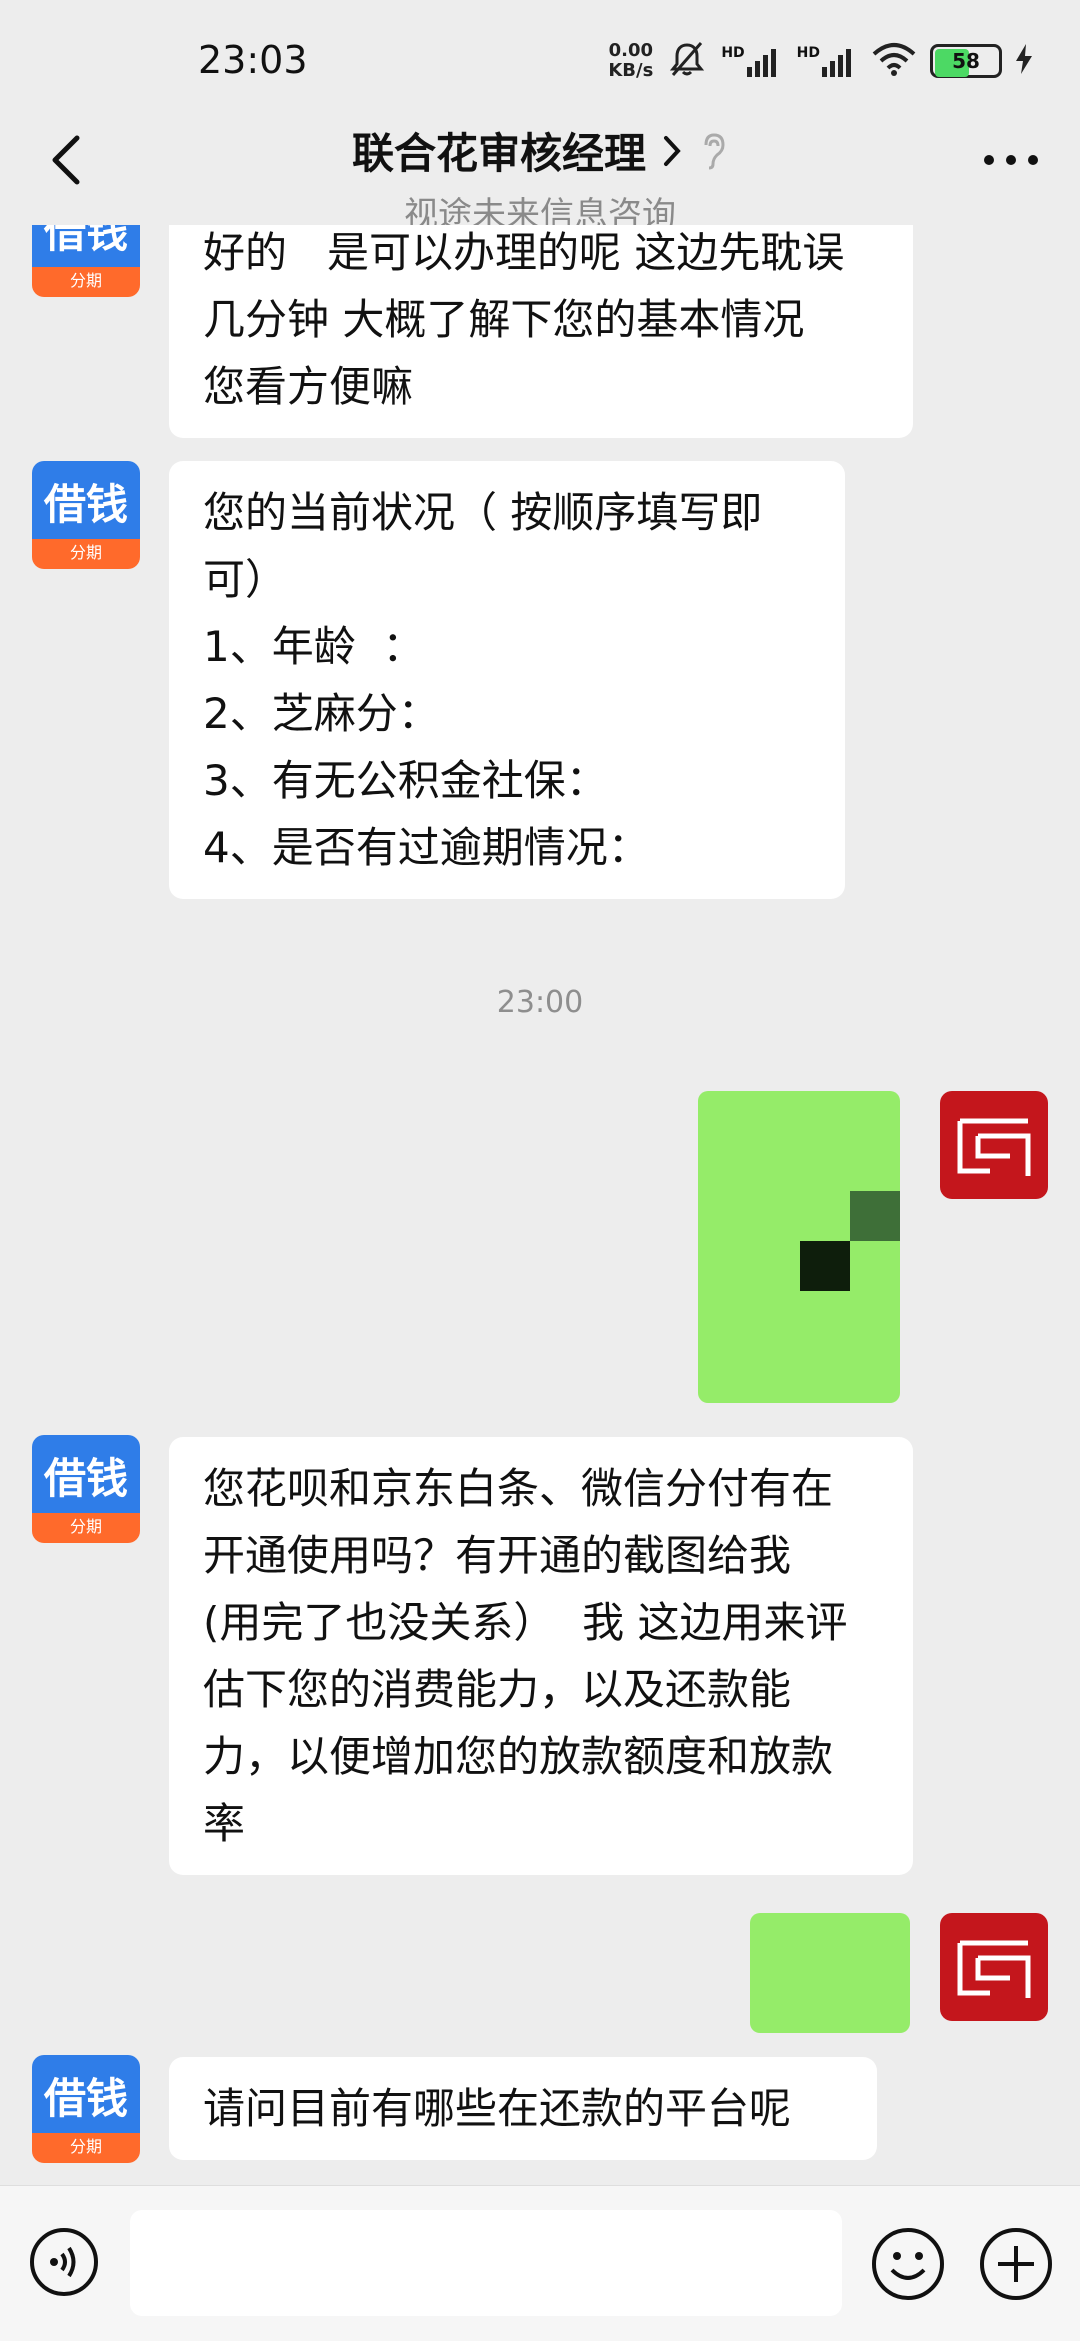 Image resolution: width=1080 pixels, height=2341 pixels. Describe the element at coordinates (799, 1247) in the screenshot. I see `redacted-image-message` at that location.